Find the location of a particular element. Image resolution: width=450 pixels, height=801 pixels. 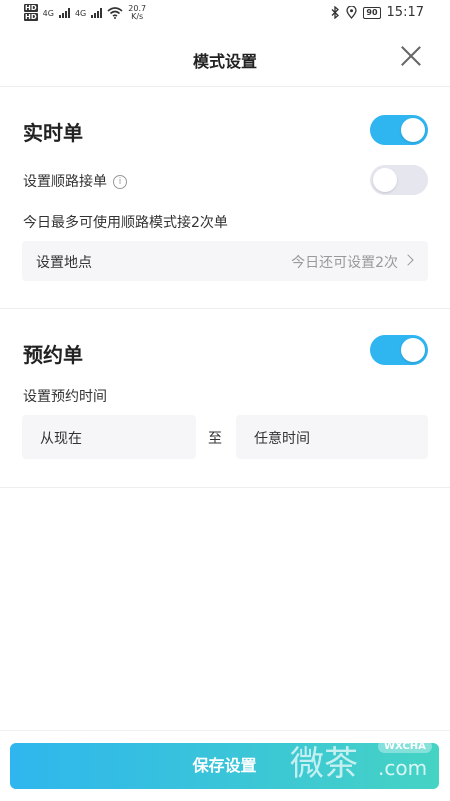

time-to-field: 任意时间 is located at coordinates (332, 437).